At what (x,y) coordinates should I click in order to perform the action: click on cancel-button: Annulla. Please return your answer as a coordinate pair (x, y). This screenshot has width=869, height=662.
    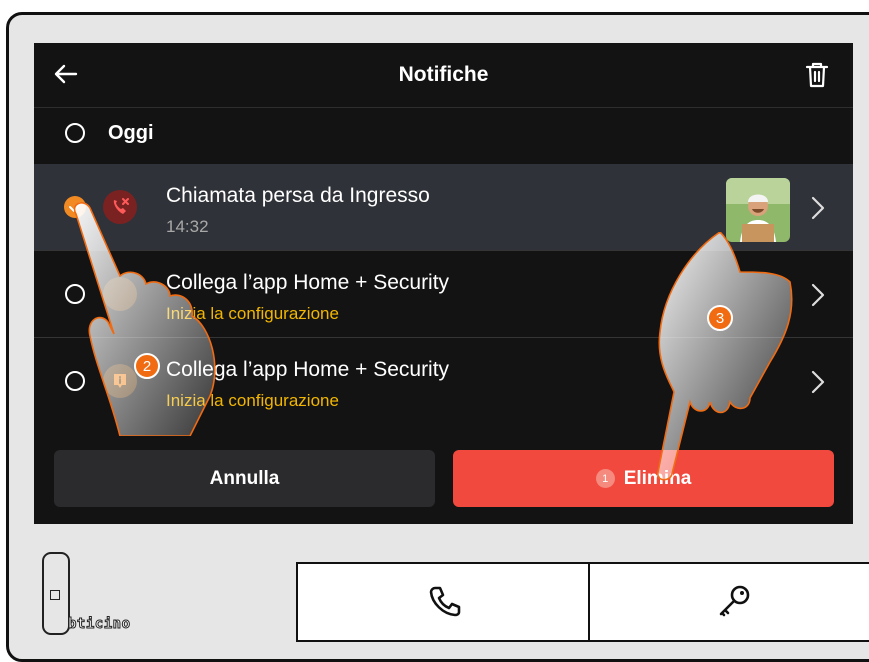
    Looking at the image, I should click on (244, 478).